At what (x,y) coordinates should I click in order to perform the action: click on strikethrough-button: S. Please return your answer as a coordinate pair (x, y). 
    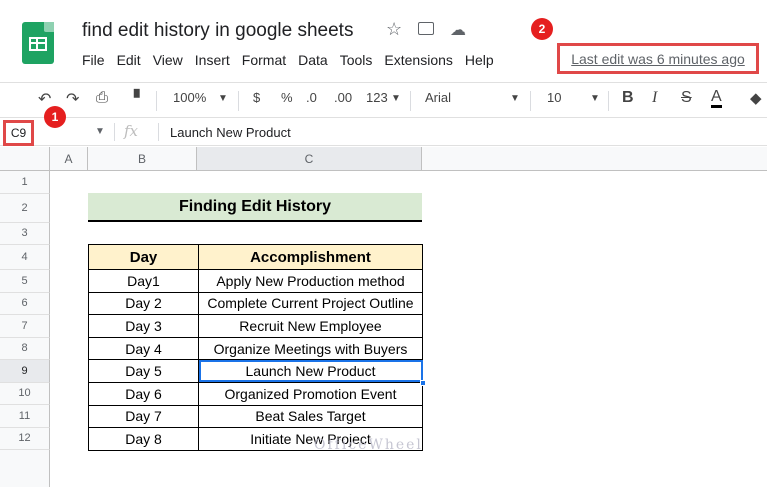
    Looking at the image, I should click on (686, 98).